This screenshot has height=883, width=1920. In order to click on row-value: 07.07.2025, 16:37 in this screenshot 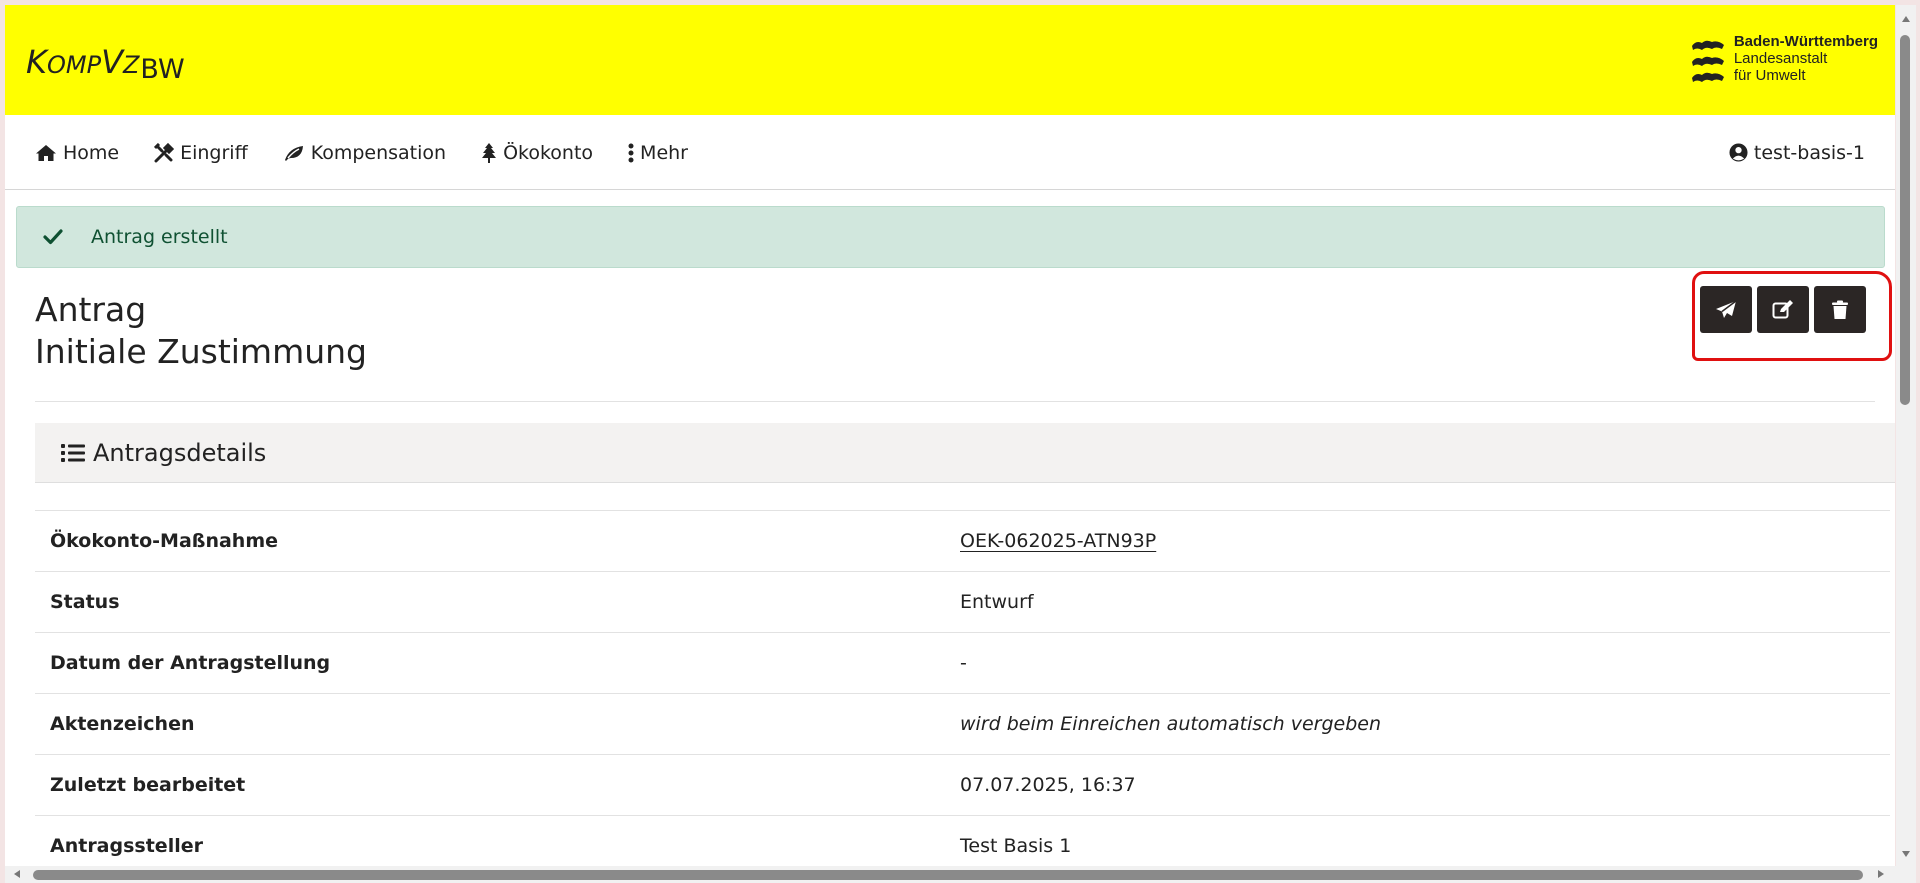, I will do `click(1048, 785)`.